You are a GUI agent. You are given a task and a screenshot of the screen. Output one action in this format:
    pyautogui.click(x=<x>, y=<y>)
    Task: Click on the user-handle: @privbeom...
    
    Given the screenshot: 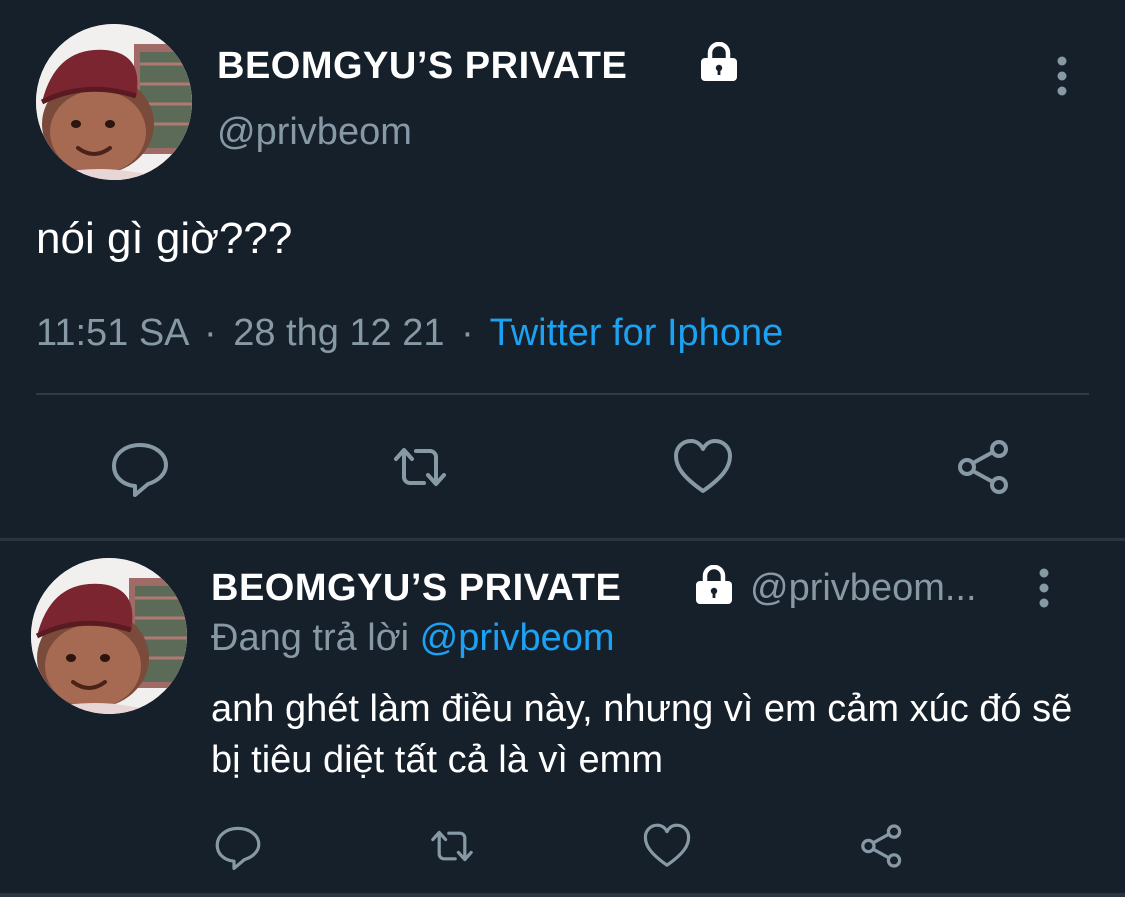 What is the action you would take?
    pyautogui.click(x=863, y=588)
    